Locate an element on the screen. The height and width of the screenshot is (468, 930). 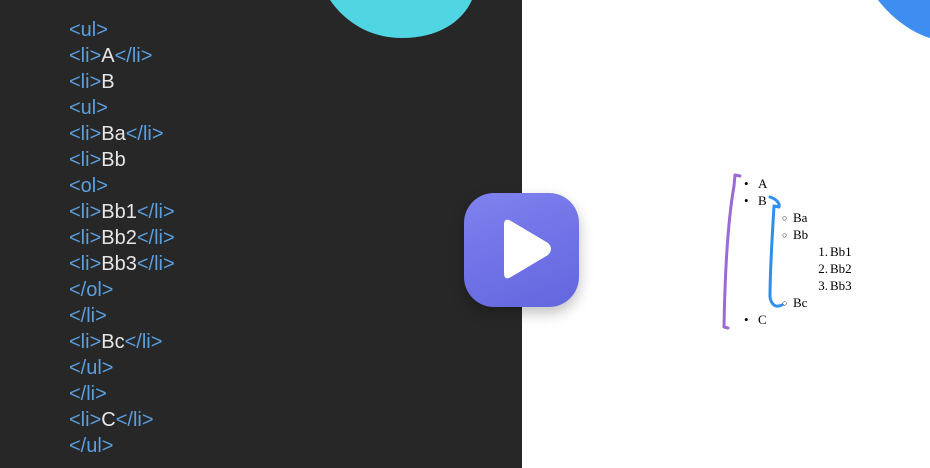
code-tag: <ol> is located at coordinates (88, 186).